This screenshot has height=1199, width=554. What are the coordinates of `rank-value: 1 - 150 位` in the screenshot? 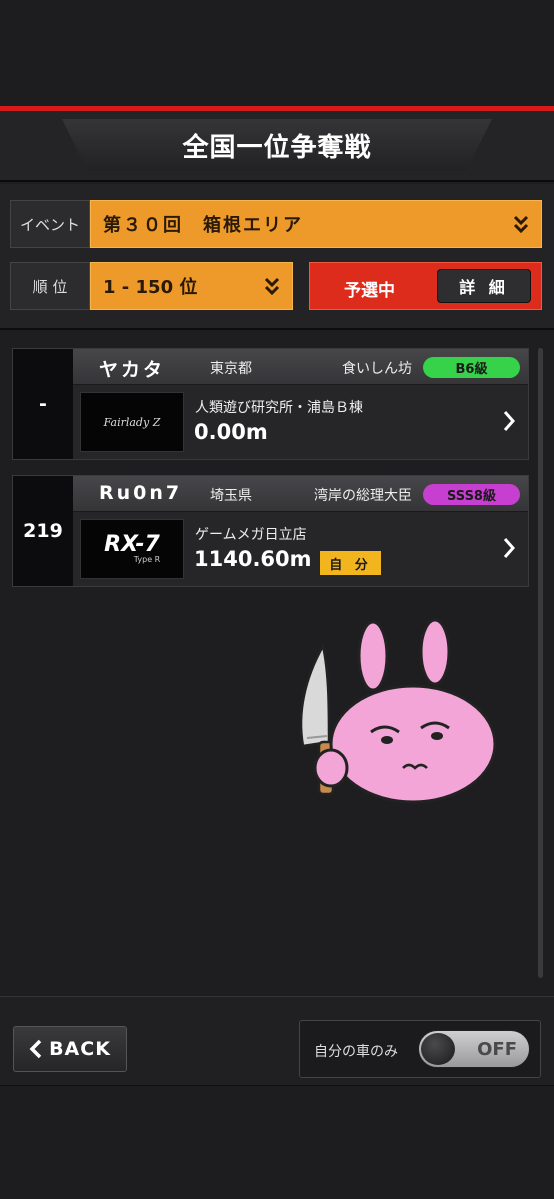 It's located at (150, 287).